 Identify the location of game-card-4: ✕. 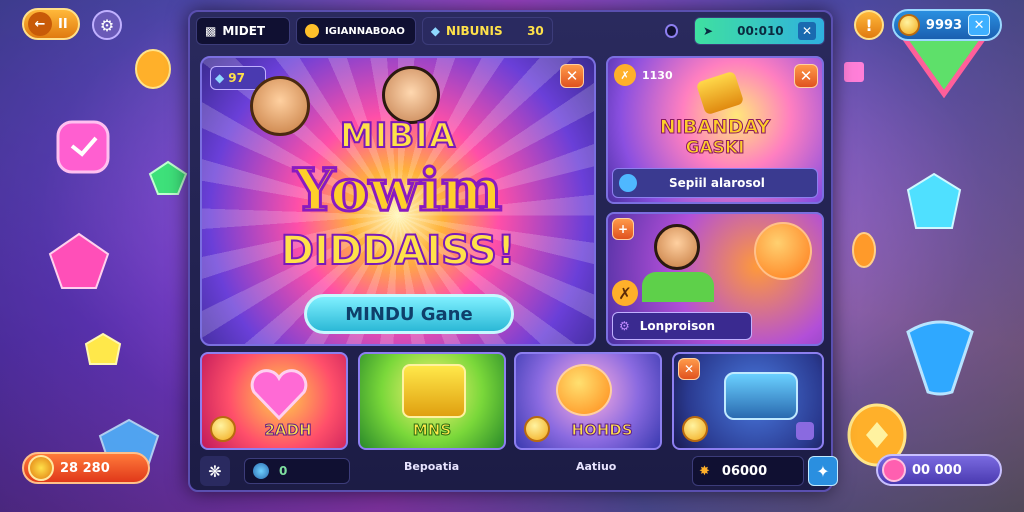
(748, 401).